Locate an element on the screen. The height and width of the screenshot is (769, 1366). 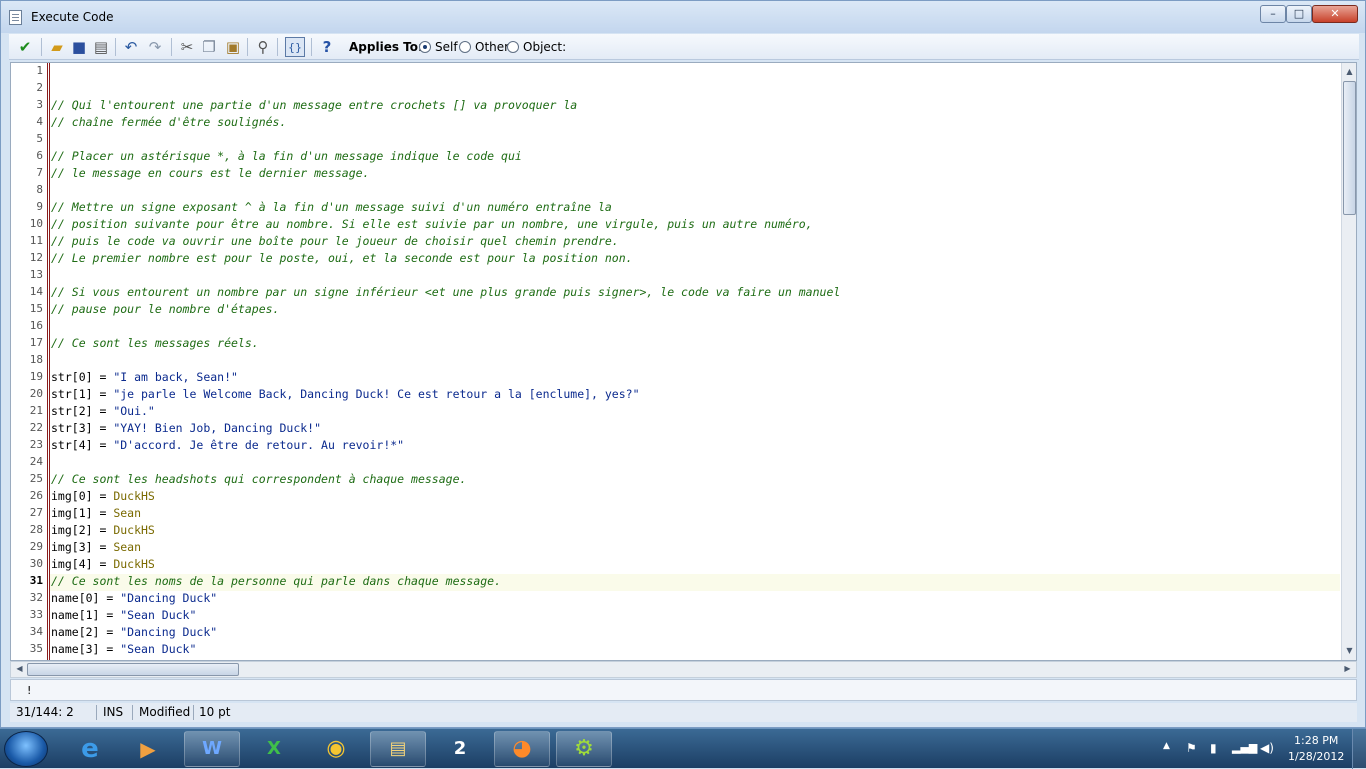
line-number: 4 is located at coordinates (39, 121).